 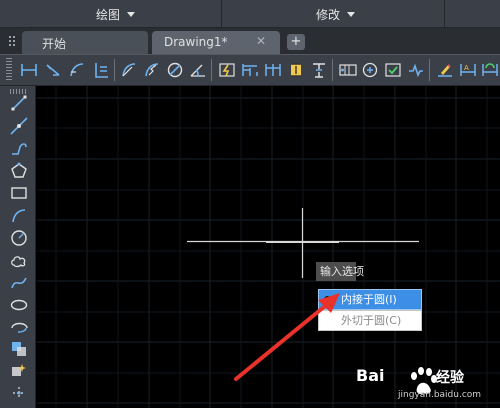 I want to click on ordinate-dimension-icon, so click(x=101, y=70).